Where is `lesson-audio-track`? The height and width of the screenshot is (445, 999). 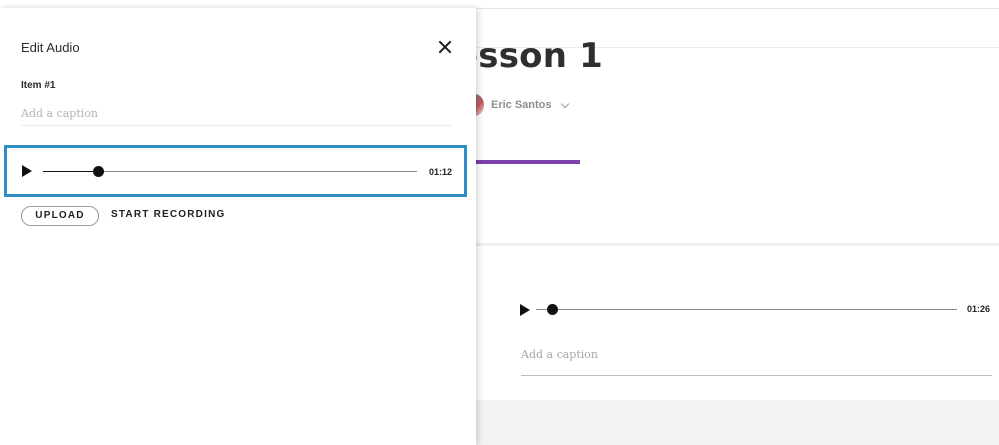 lesson-audio-track is located at coordinates (746, 309).